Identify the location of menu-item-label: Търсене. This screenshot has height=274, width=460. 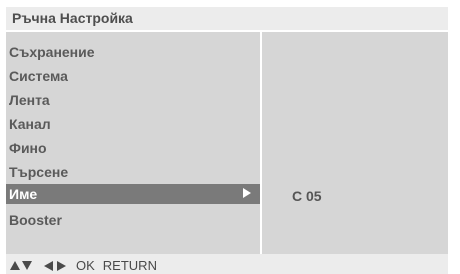
(39, 172).